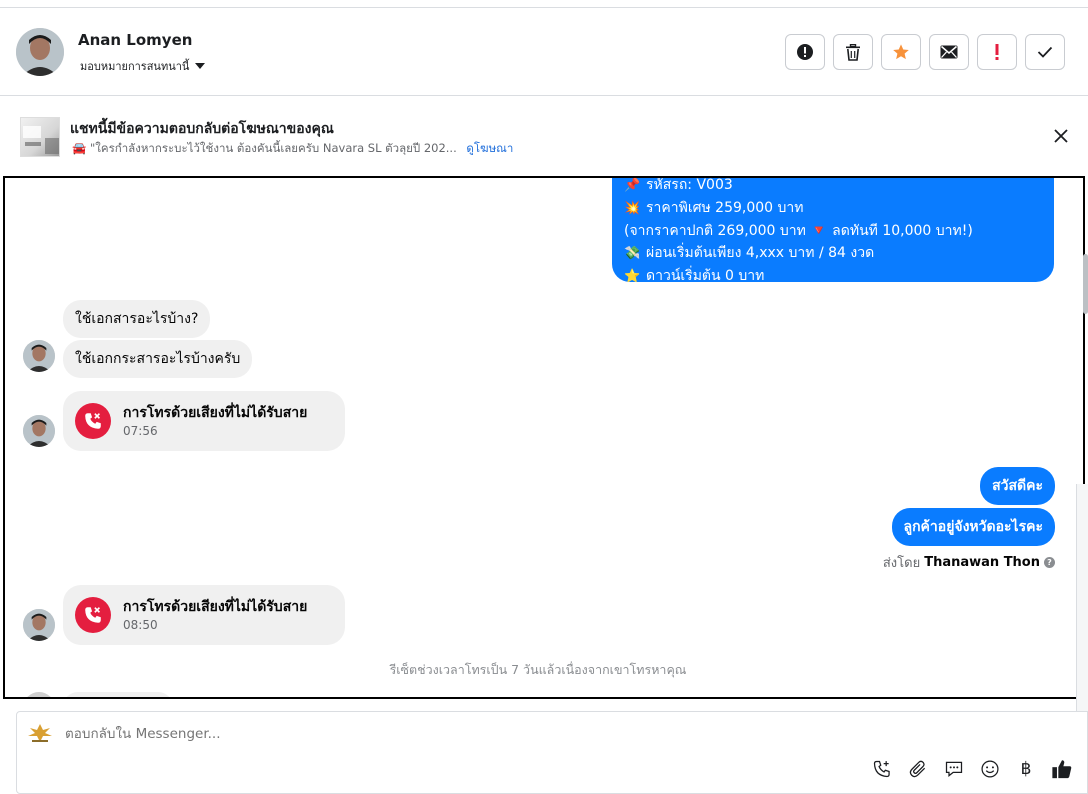 The height and width of the screenshot is (794, 1088). What do you see at coordinates (40, 733) in the screenshot?
I see `page-logo` at bounding box center [40, 733].